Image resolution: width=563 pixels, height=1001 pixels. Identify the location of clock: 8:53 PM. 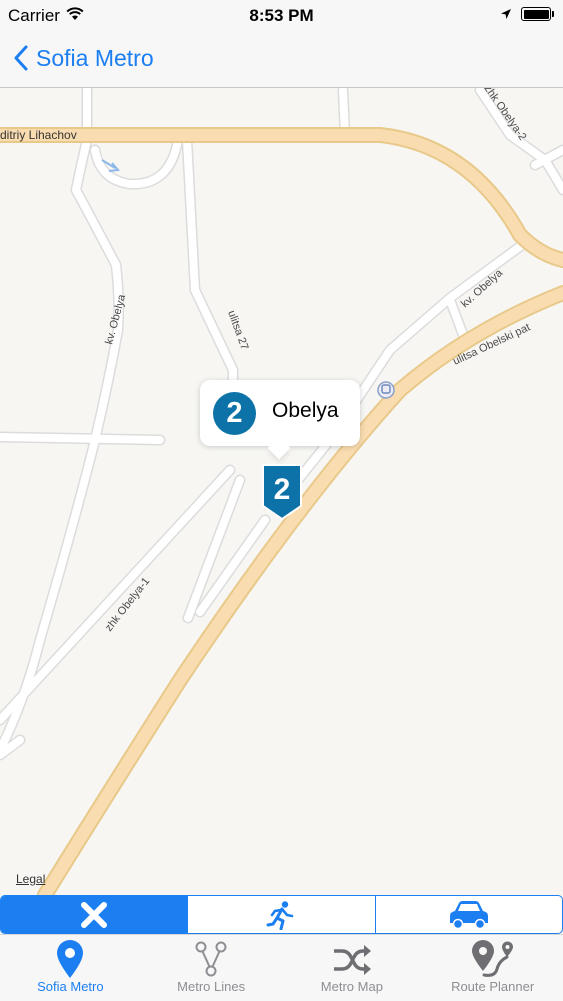
(281, 15).